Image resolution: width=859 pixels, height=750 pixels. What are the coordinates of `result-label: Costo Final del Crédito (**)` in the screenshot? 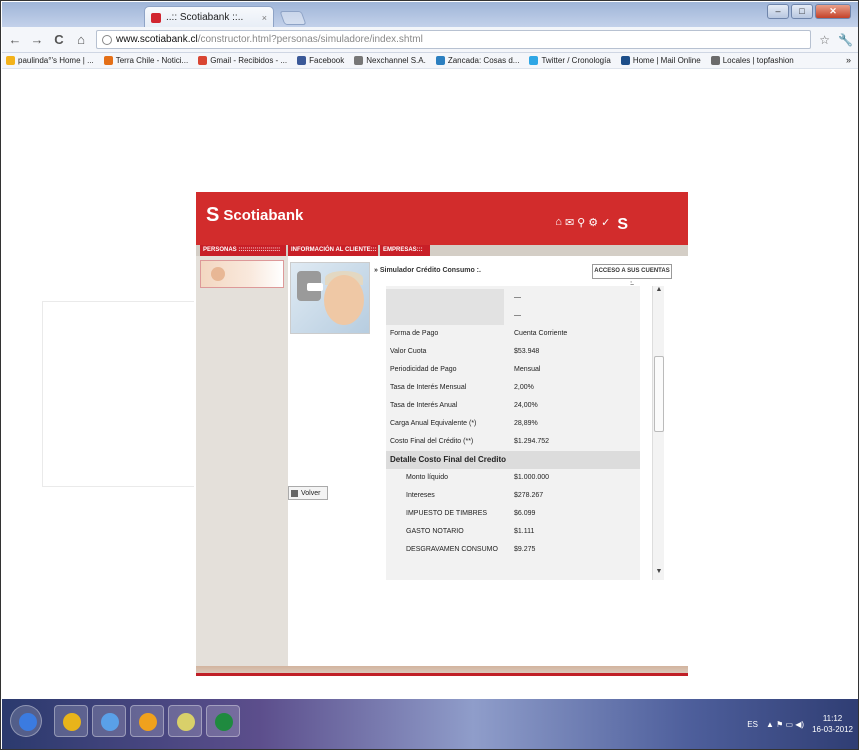 It's located at (432, 441).